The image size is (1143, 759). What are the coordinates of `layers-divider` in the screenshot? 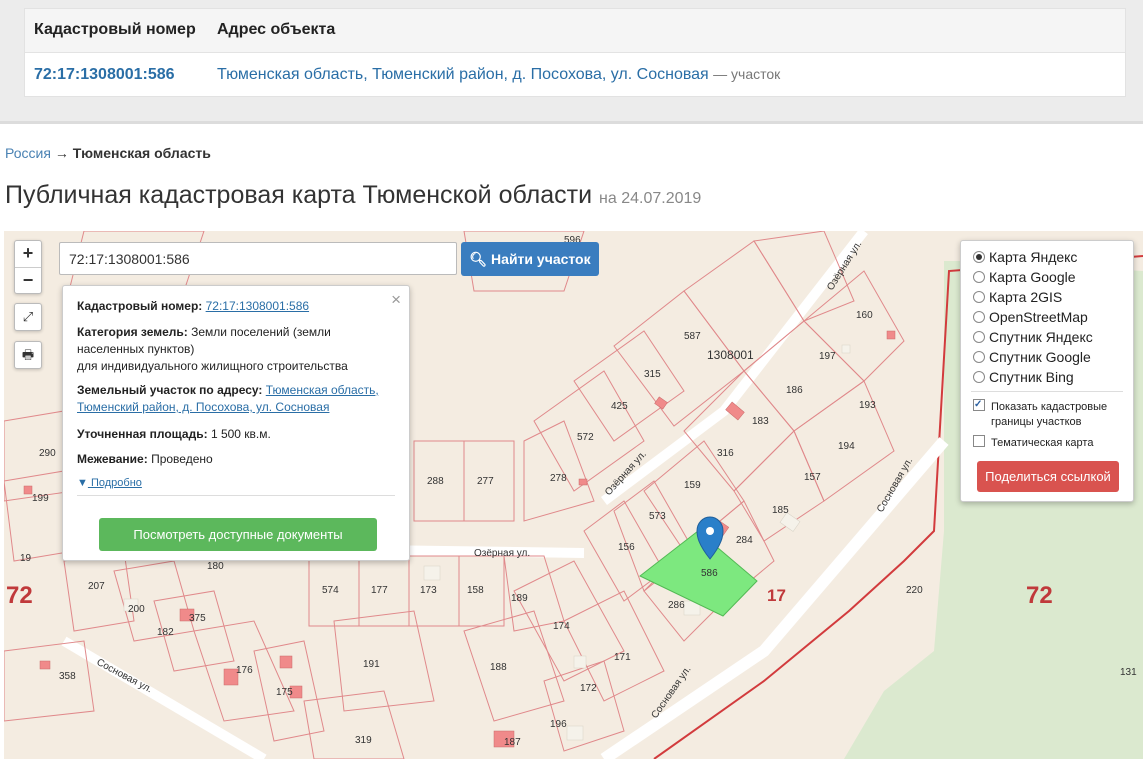 It's located at (1047, 391).